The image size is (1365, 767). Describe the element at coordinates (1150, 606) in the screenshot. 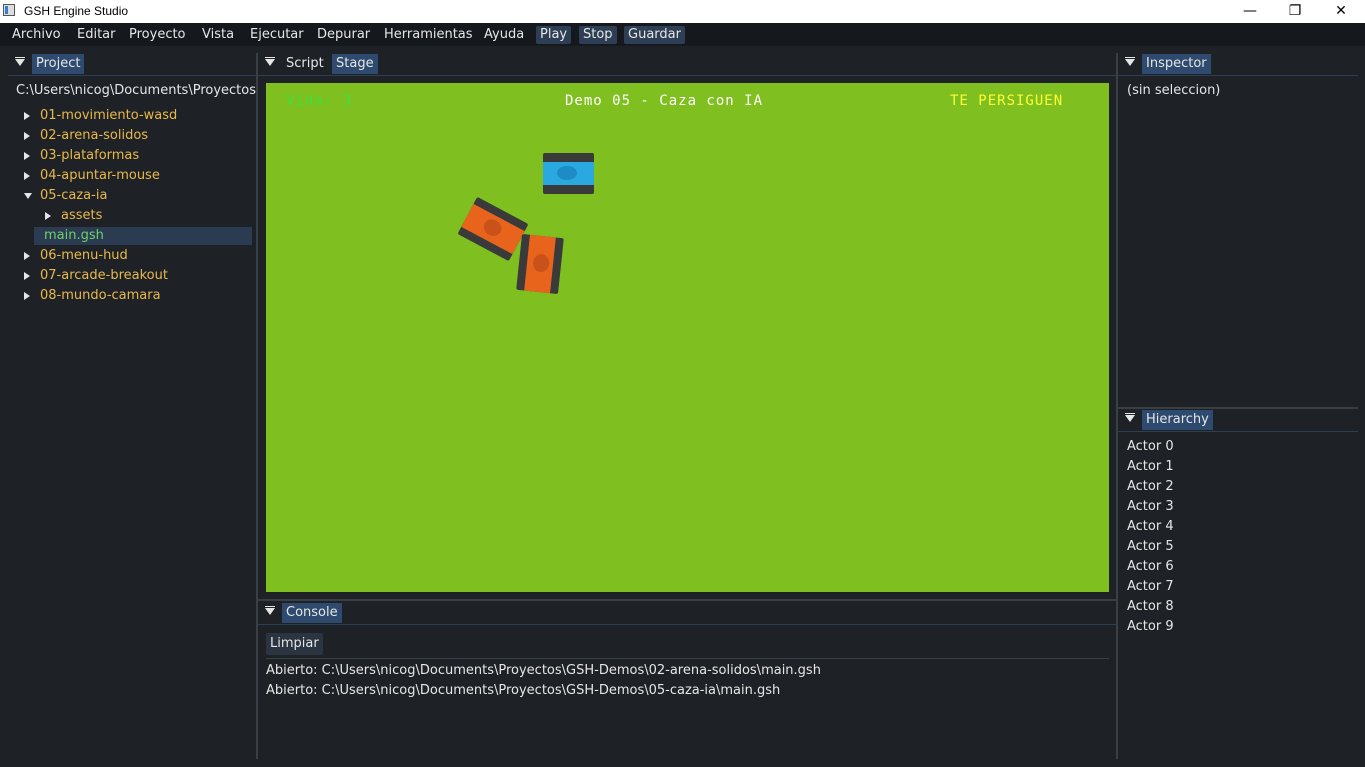

I see `hierarchy-item-actor-8: Actor 8` at that location.